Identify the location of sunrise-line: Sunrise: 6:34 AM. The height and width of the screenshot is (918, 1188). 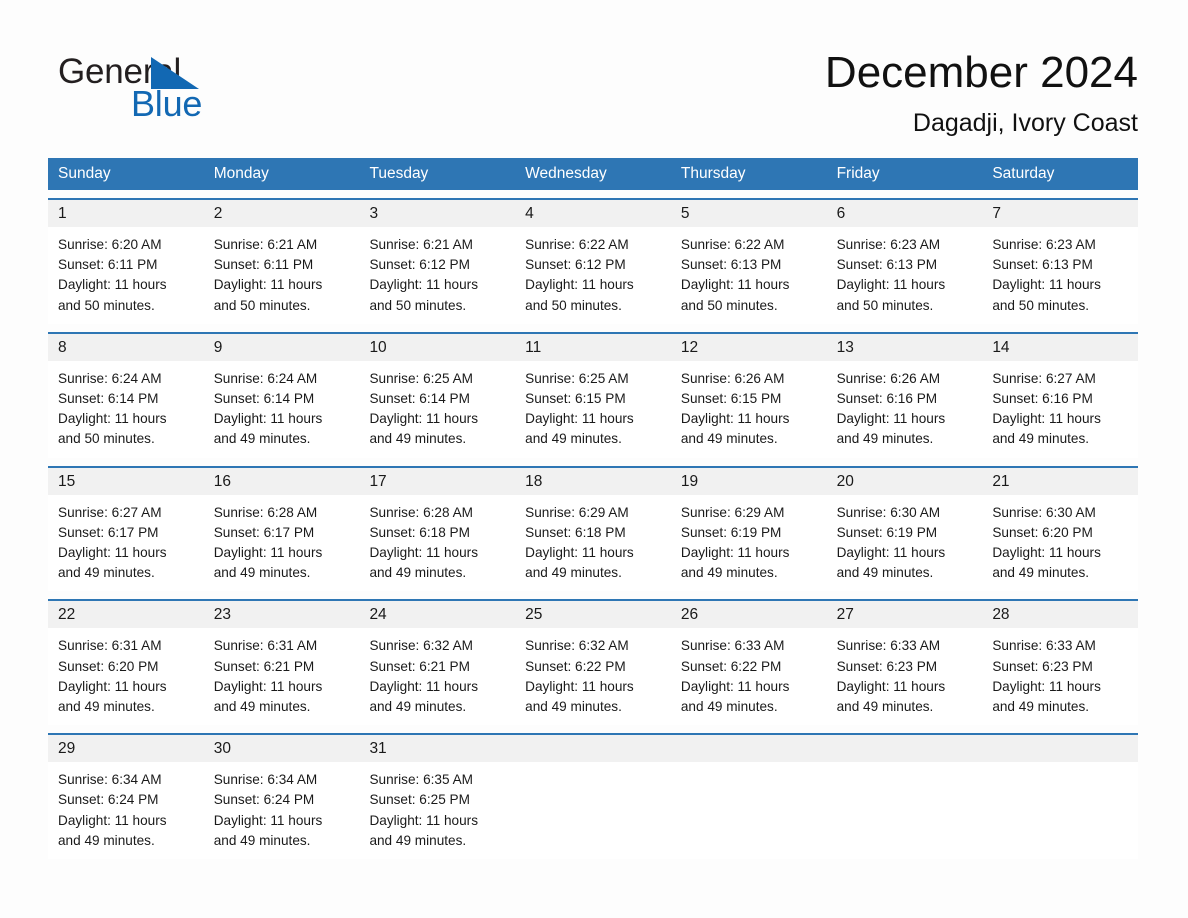
(265, 780).